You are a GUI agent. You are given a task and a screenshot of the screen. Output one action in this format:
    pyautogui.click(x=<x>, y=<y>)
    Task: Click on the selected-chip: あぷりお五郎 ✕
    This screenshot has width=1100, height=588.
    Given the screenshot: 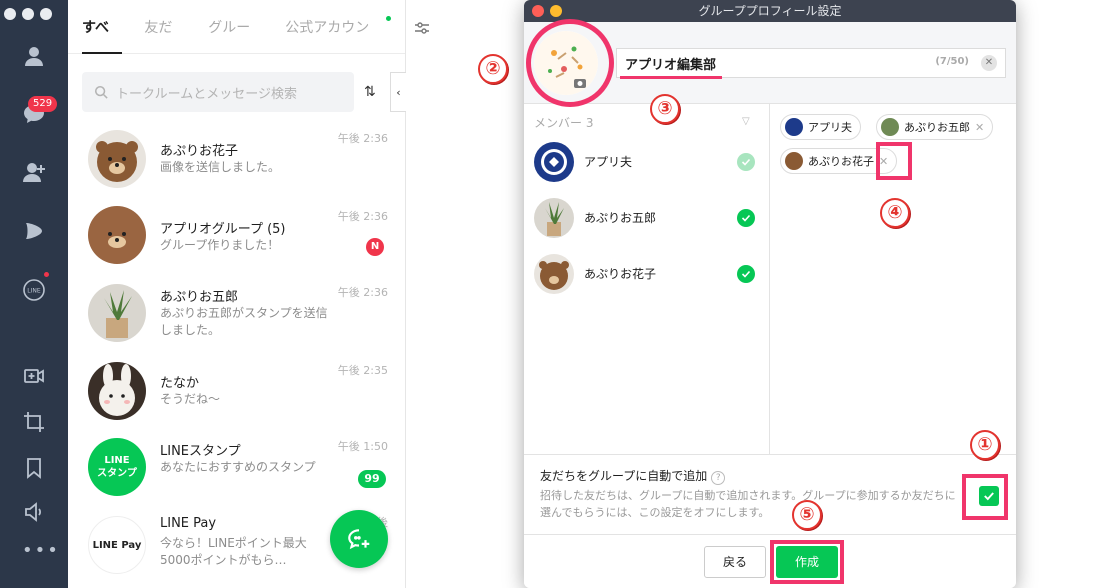 What is the action you would take?
    pyautogui.click(x=935, y=127)
    